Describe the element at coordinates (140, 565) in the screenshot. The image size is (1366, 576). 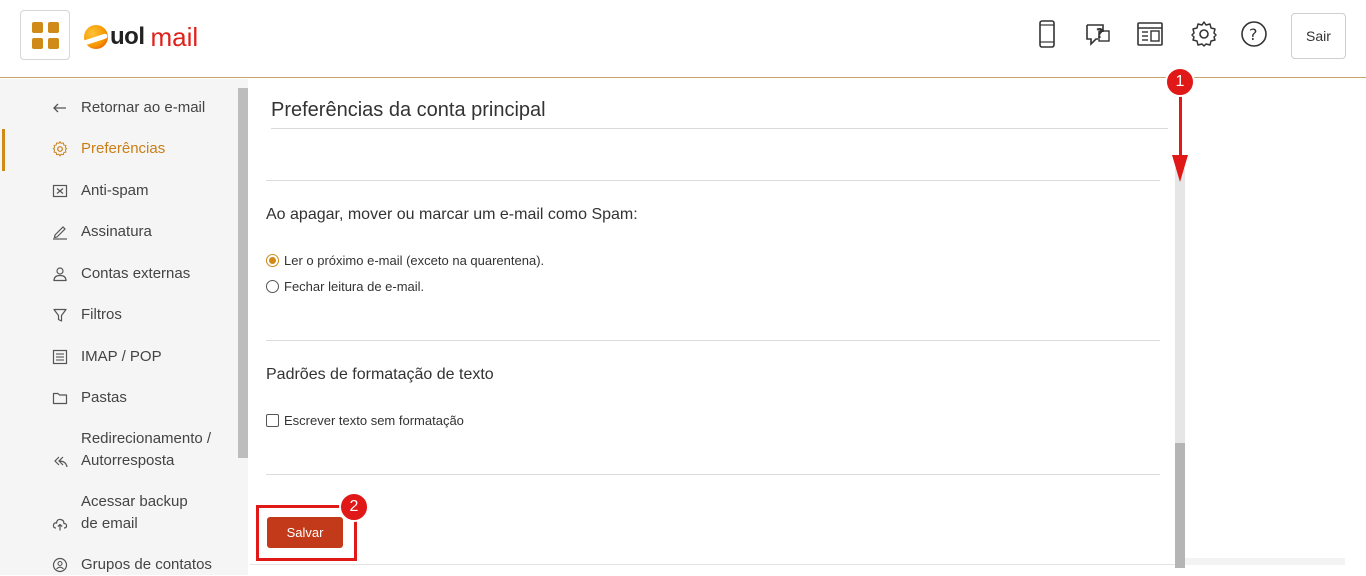
I see `sidebar-item-contact-groups: Grupos de contatos` at that location.